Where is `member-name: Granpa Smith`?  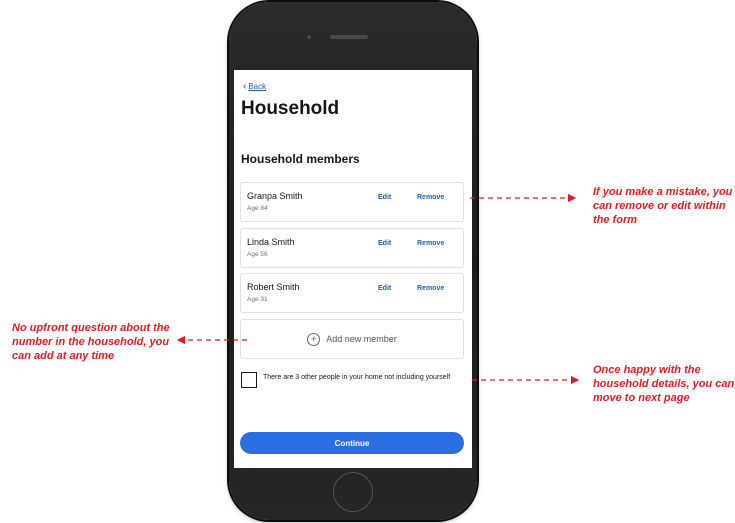 member-name: Granpa Smith is located at coordinates (275, 196).